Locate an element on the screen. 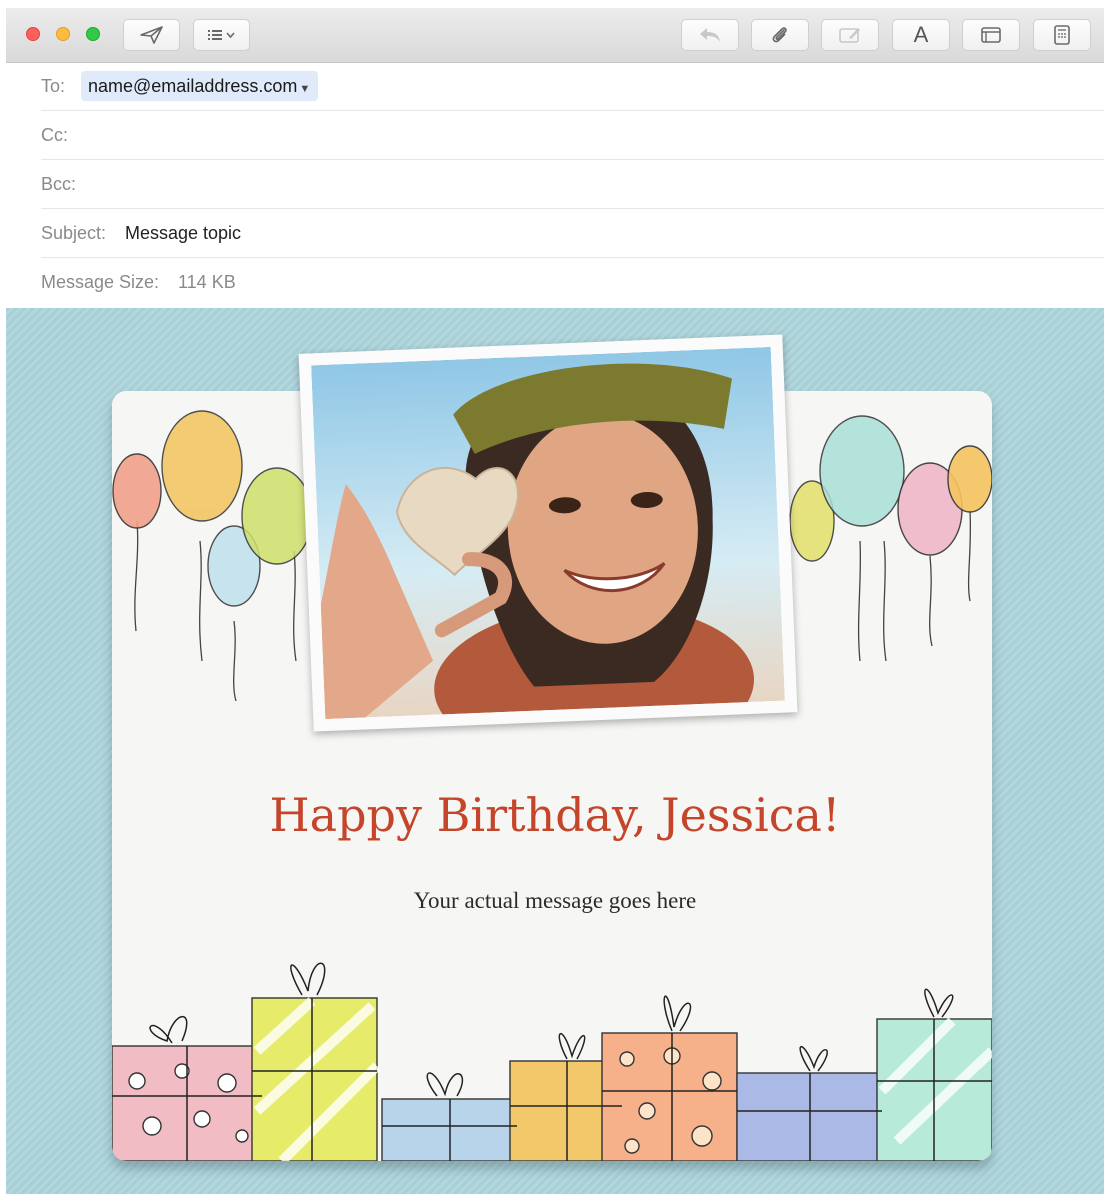 This screenshot has width=1107, height=1194. minimize-window-button is located at coordinates (63, 34).